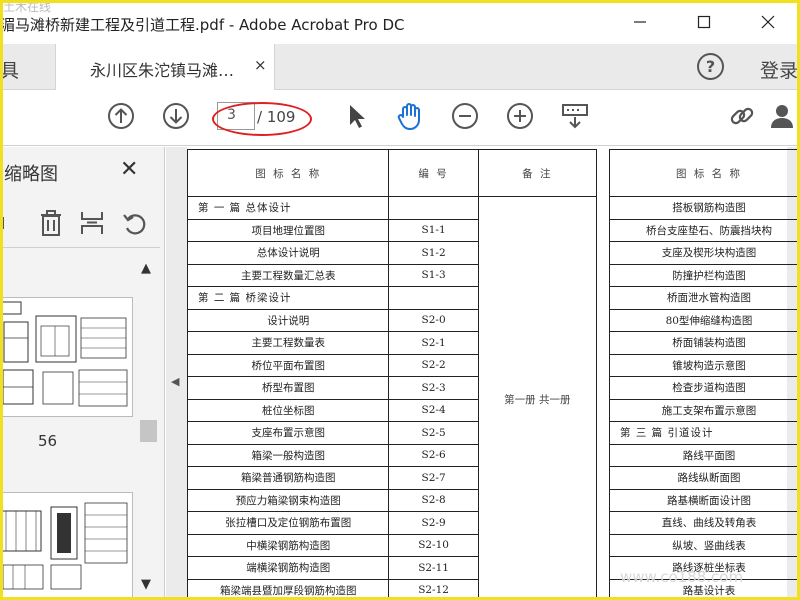 This screenshot has height=600, width=800. I want to click on select-tool-button, so click(357, 116).